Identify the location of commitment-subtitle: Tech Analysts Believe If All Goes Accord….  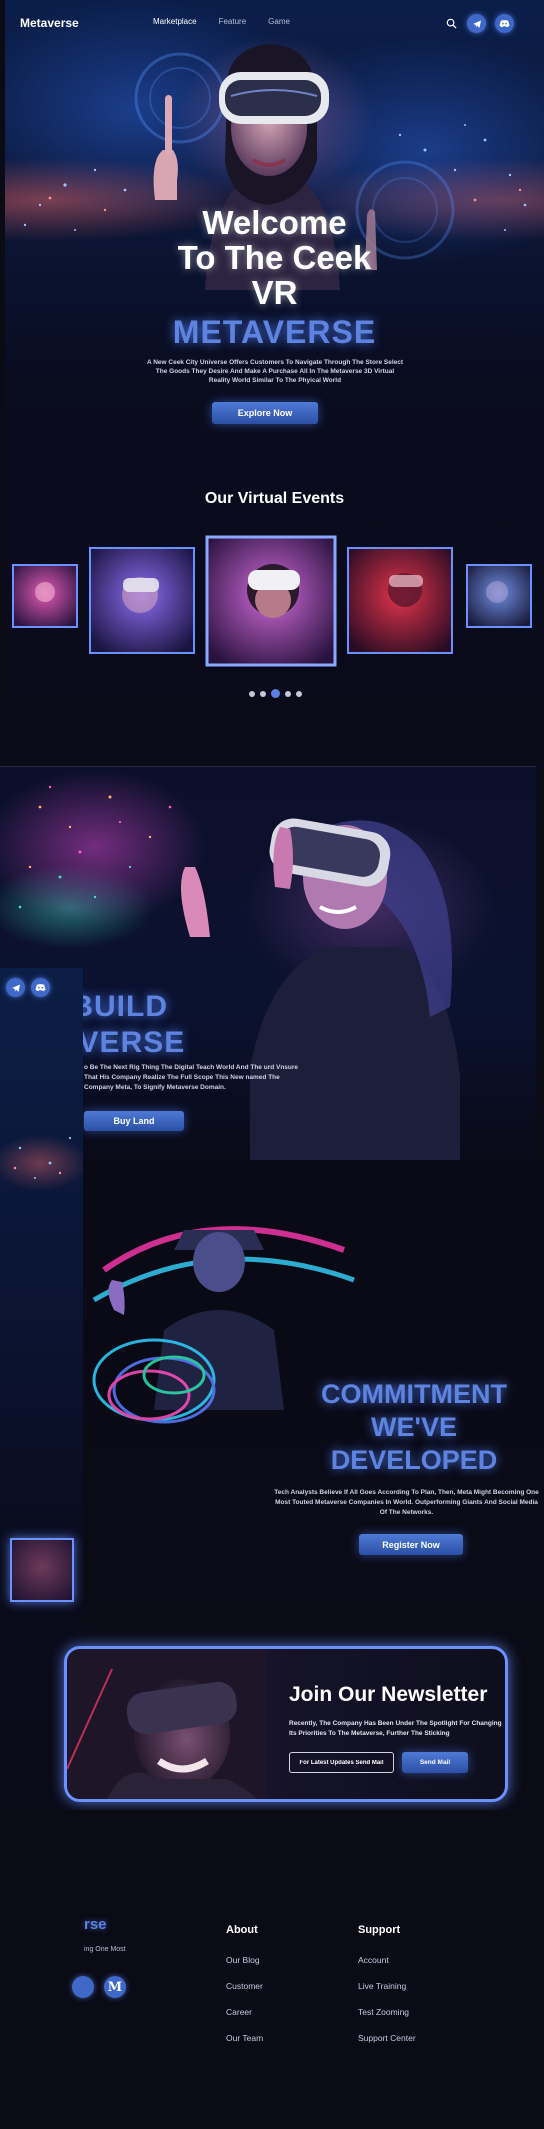
(406, 1502).